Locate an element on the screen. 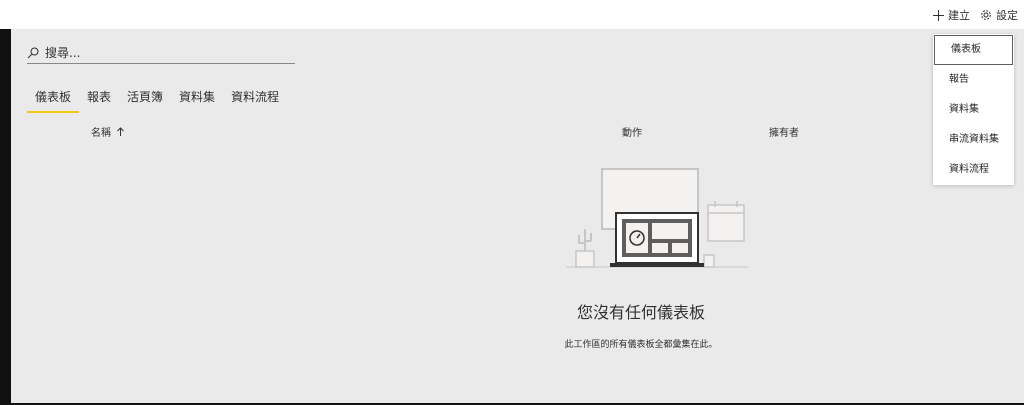  top-bar: 建立 設定 is located at coordinates (512, 14).